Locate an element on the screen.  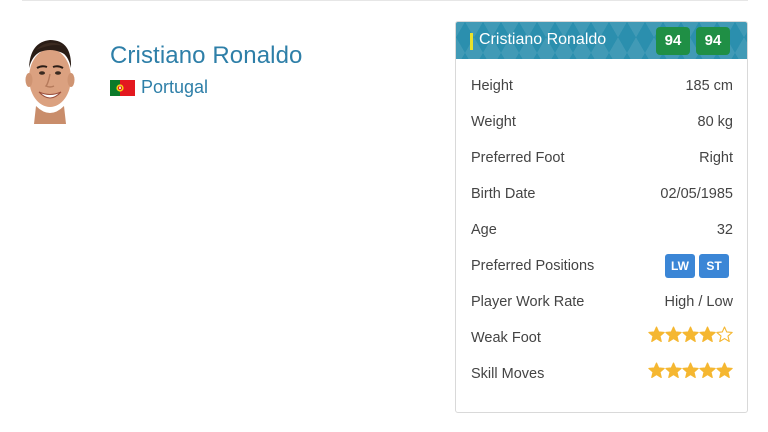
row-value: 80 kg is located at coordinates (715, 122).